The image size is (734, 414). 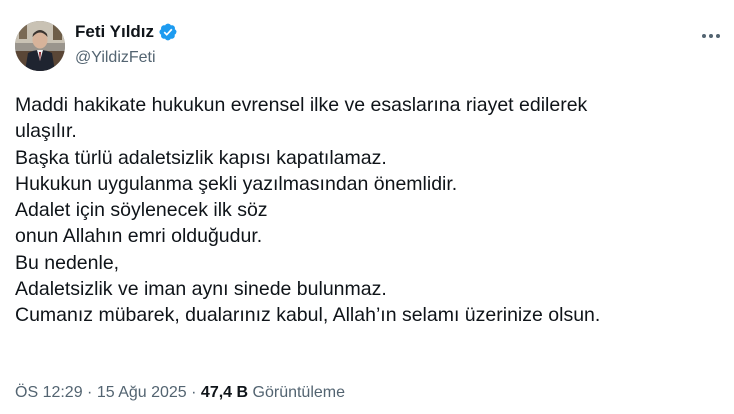 What do you see at coordinates (114, 32) in the screenshot?
I see `display-name: Feti Yıldız` at bounding box center [114, 32].